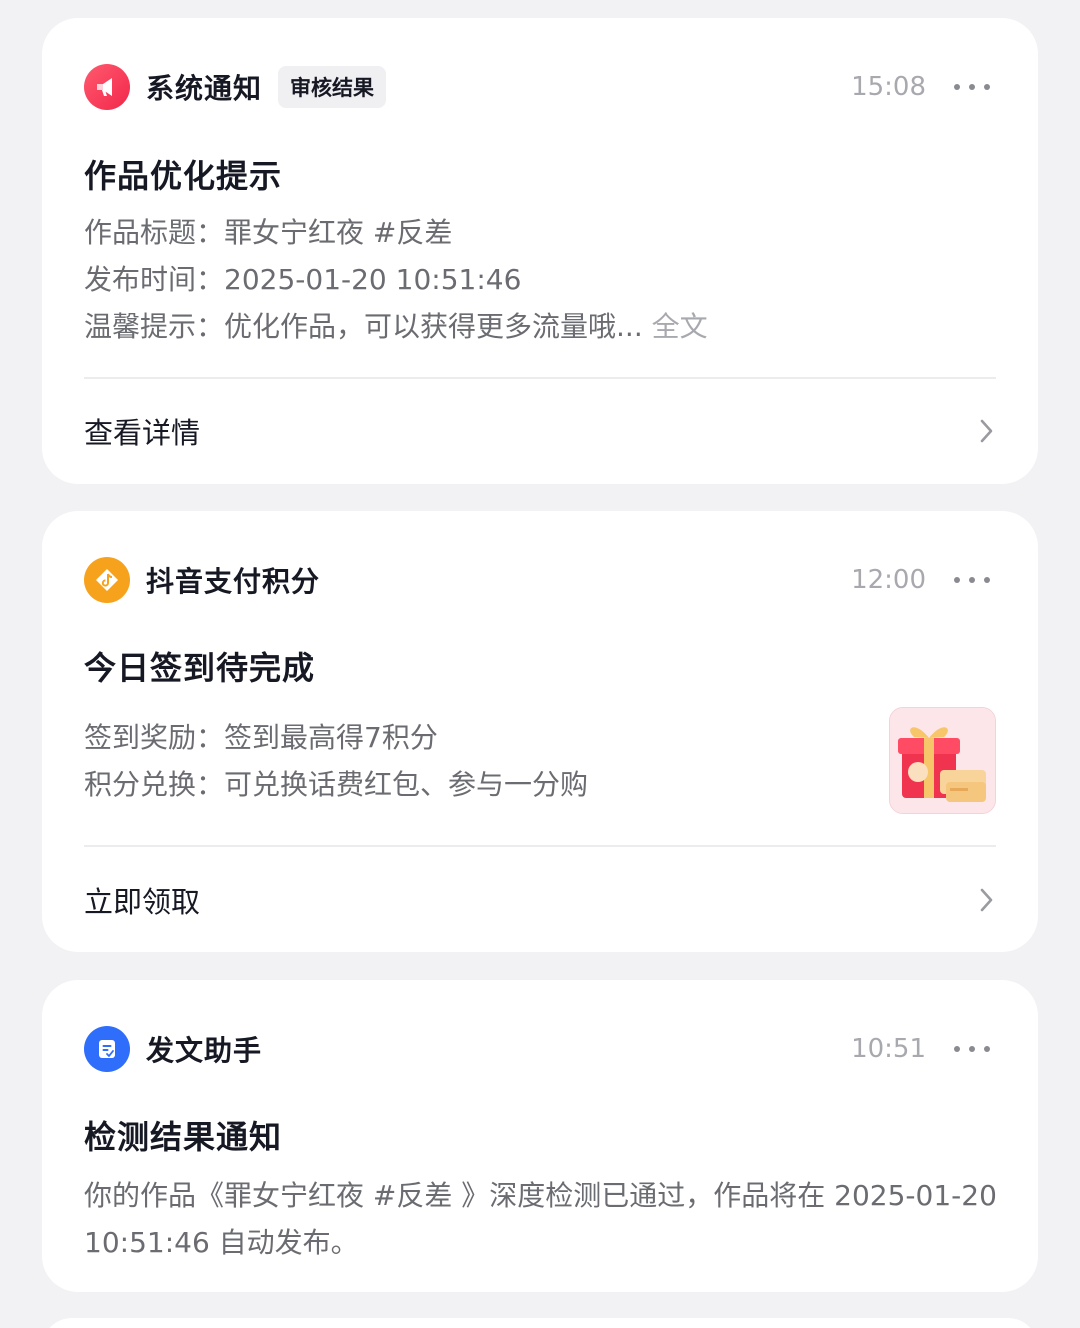 This screenshot has height=1328, width=1080. Describe the element at coordinates (888, 87) in the screenshot. I see `timestamp: 15:08` at that location.